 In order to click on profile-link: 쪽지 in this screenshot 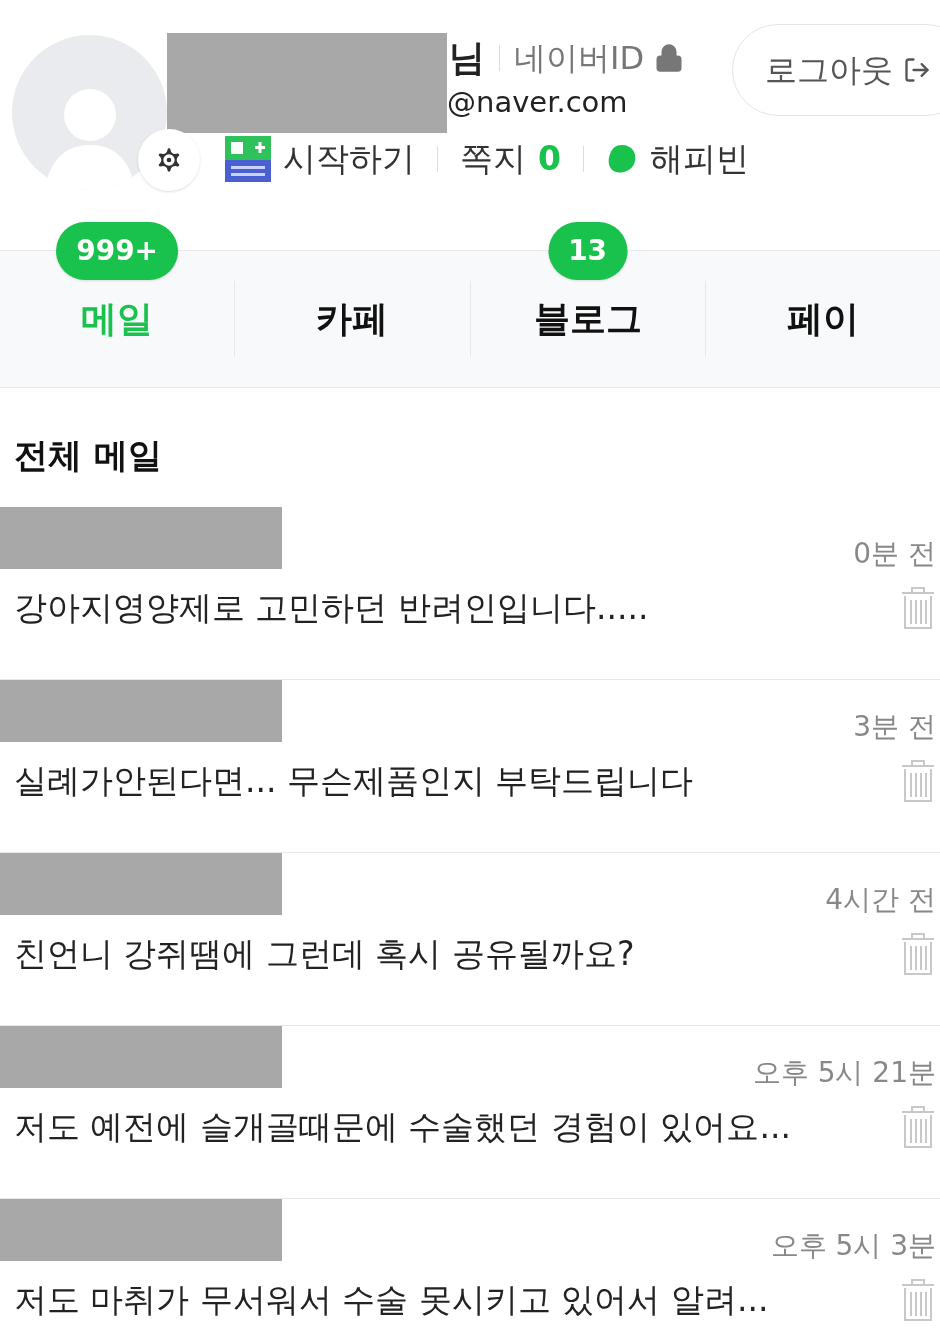, I will do `click(493, 159)`.